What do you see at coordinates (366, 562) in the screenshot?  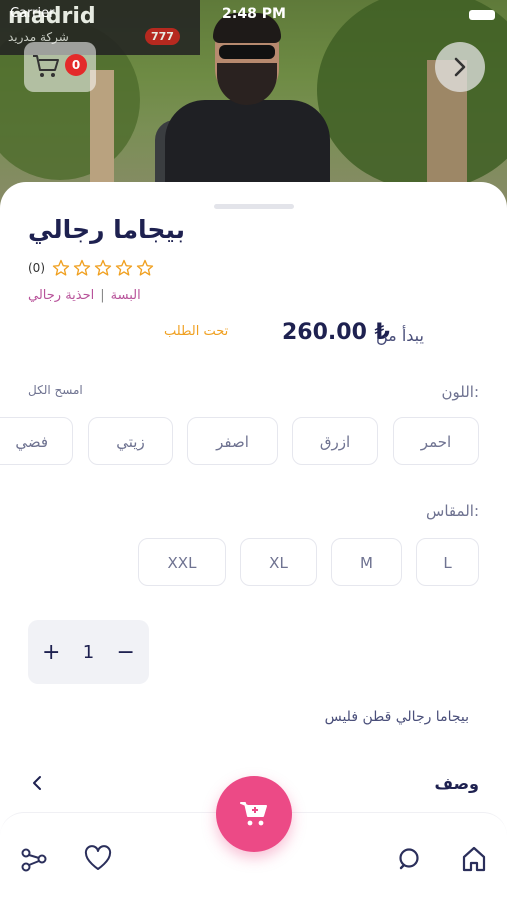 I see `size-option: M` at bounding box center [366, 562].